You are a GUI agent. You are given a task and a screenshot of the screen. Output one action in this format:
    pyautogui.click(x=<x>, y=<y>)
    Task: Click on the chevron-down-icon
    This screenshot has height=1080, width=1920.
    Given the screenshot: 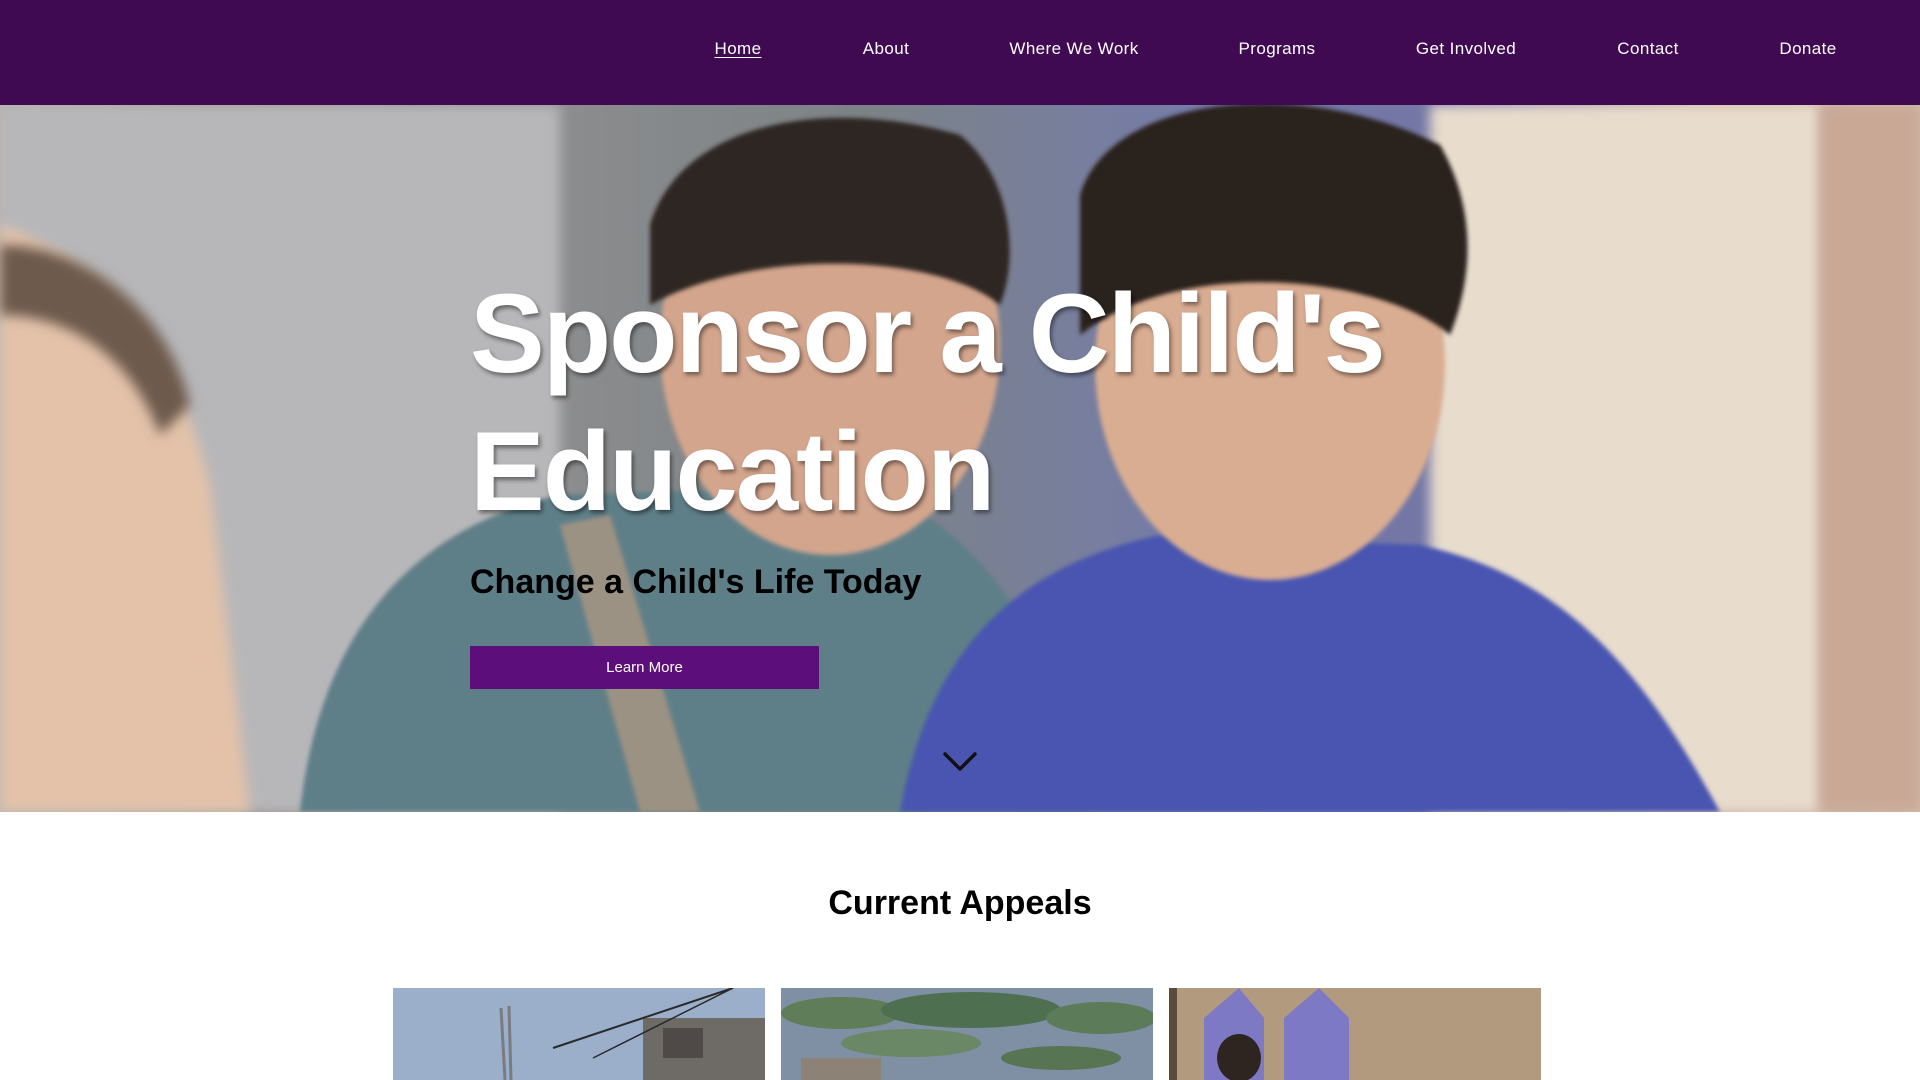 What is the action you would take?
    pyautogui.click(x=960, y=761)
    